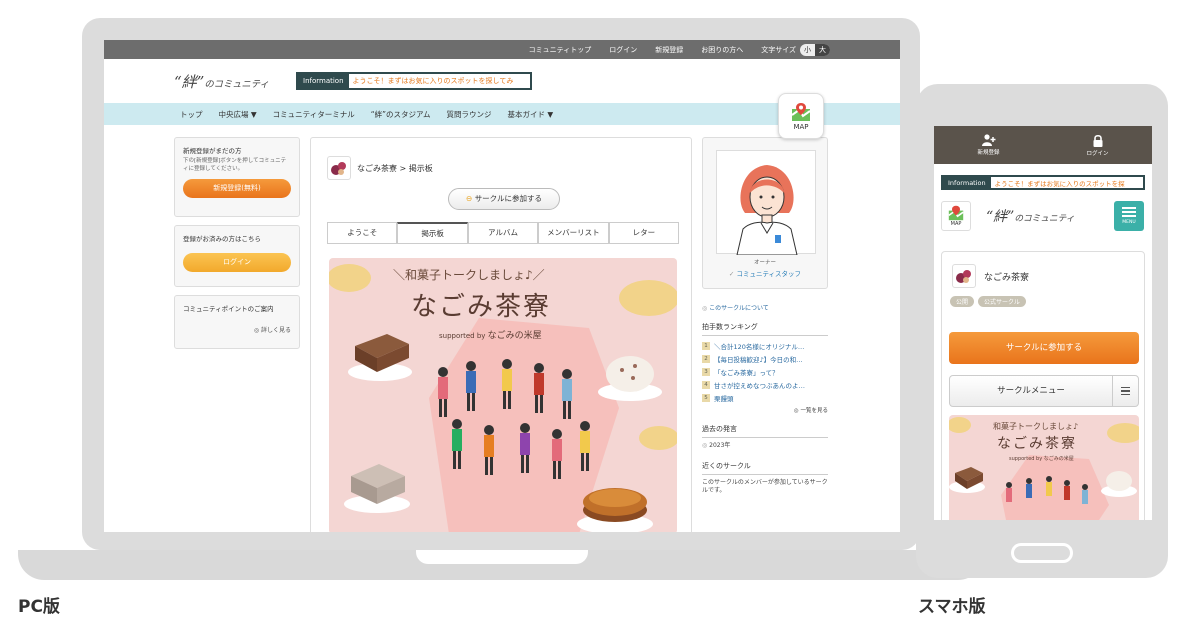  I want to click on banner-supported: supported by なごみの米屋, so click(490, 334).